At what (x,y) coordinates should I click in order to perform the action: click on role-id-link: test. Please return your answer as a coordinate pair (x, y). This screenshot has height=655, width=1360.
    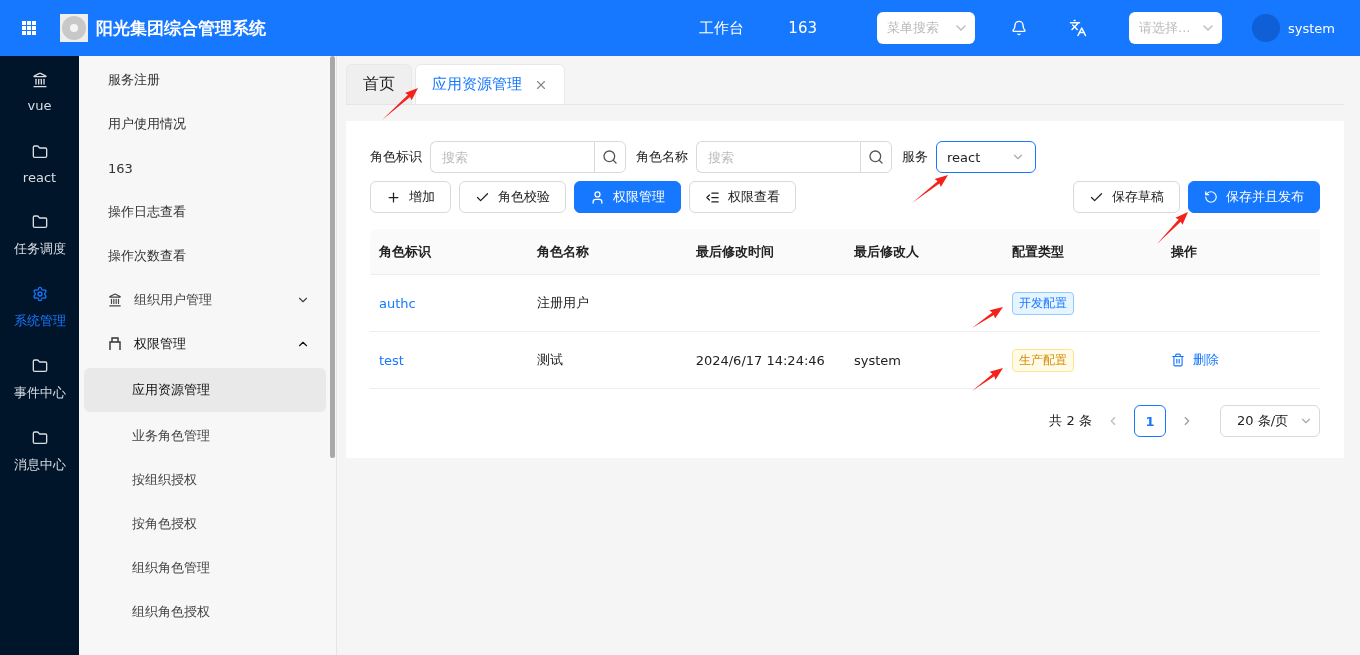
    Looking at the image, I should click on (449, 360).